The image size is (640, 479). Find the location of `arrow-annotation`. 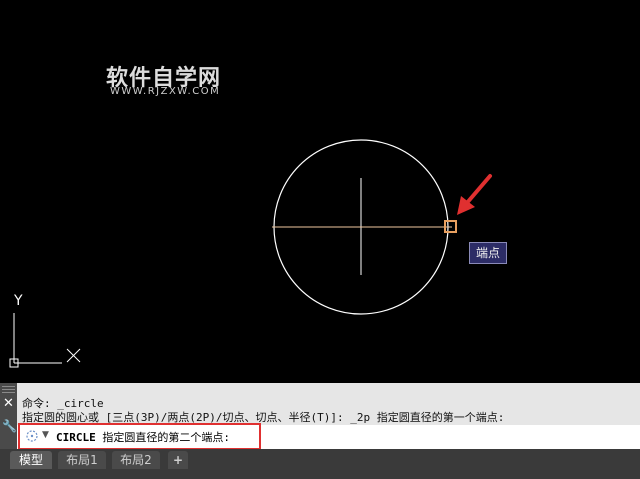

arrow-annotation is located at coordinates (474, 194).